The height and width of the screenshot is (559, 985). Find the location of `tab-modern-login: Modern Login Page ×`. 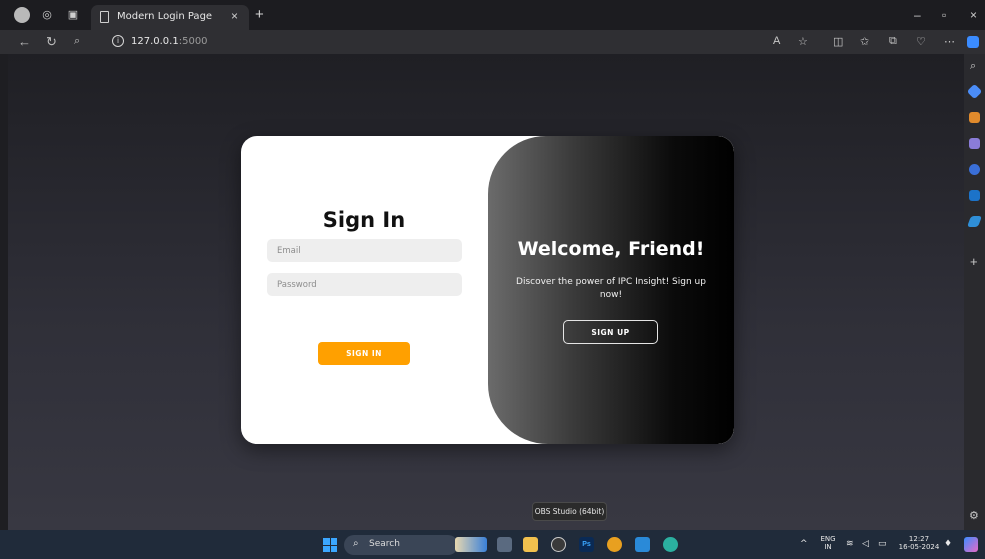

tab-modern-login: Modern Login Page × is located at coordinates (170, 17).